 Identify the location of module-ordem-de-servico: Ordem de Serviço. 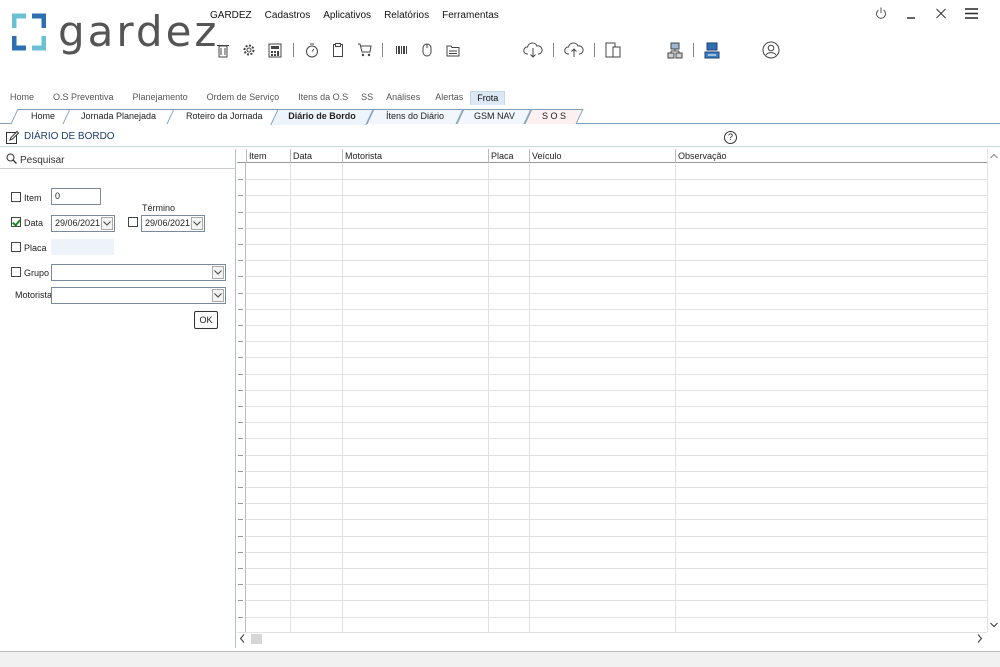
(243, 98).